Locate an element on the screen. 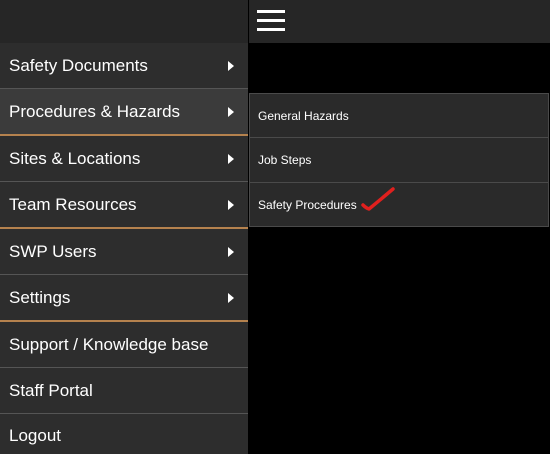  submenu-item-label: Safety Procedures is located at coordinates (307, 205).